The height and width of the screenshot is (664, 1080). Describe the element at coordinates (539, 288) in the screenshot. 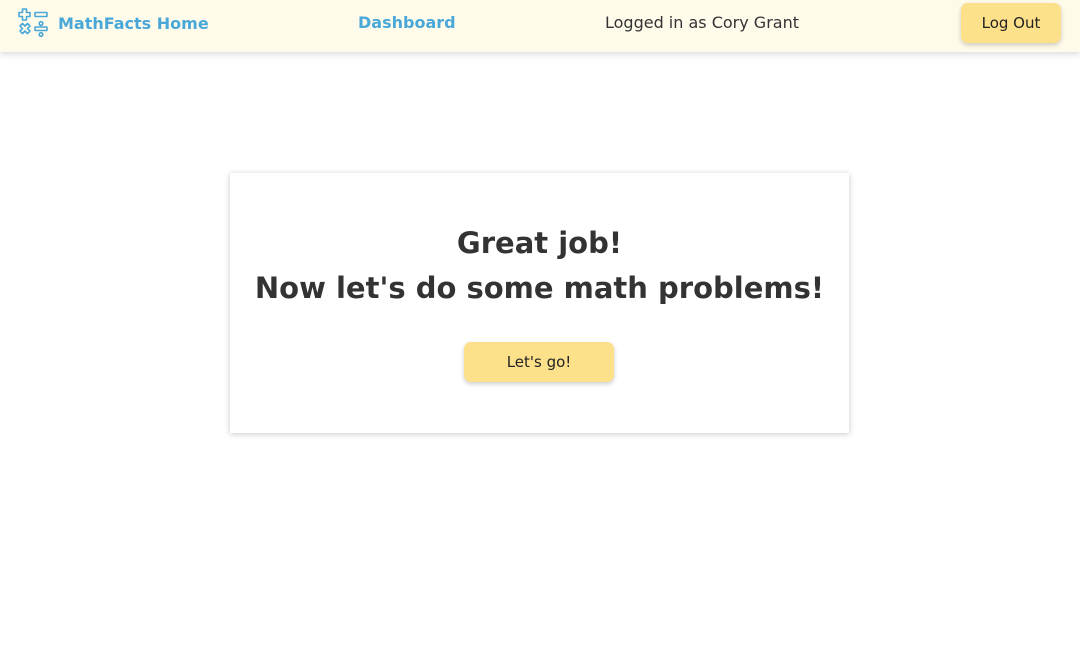

I see `card-heading-line2: Now let's do some math problems!` at that location.